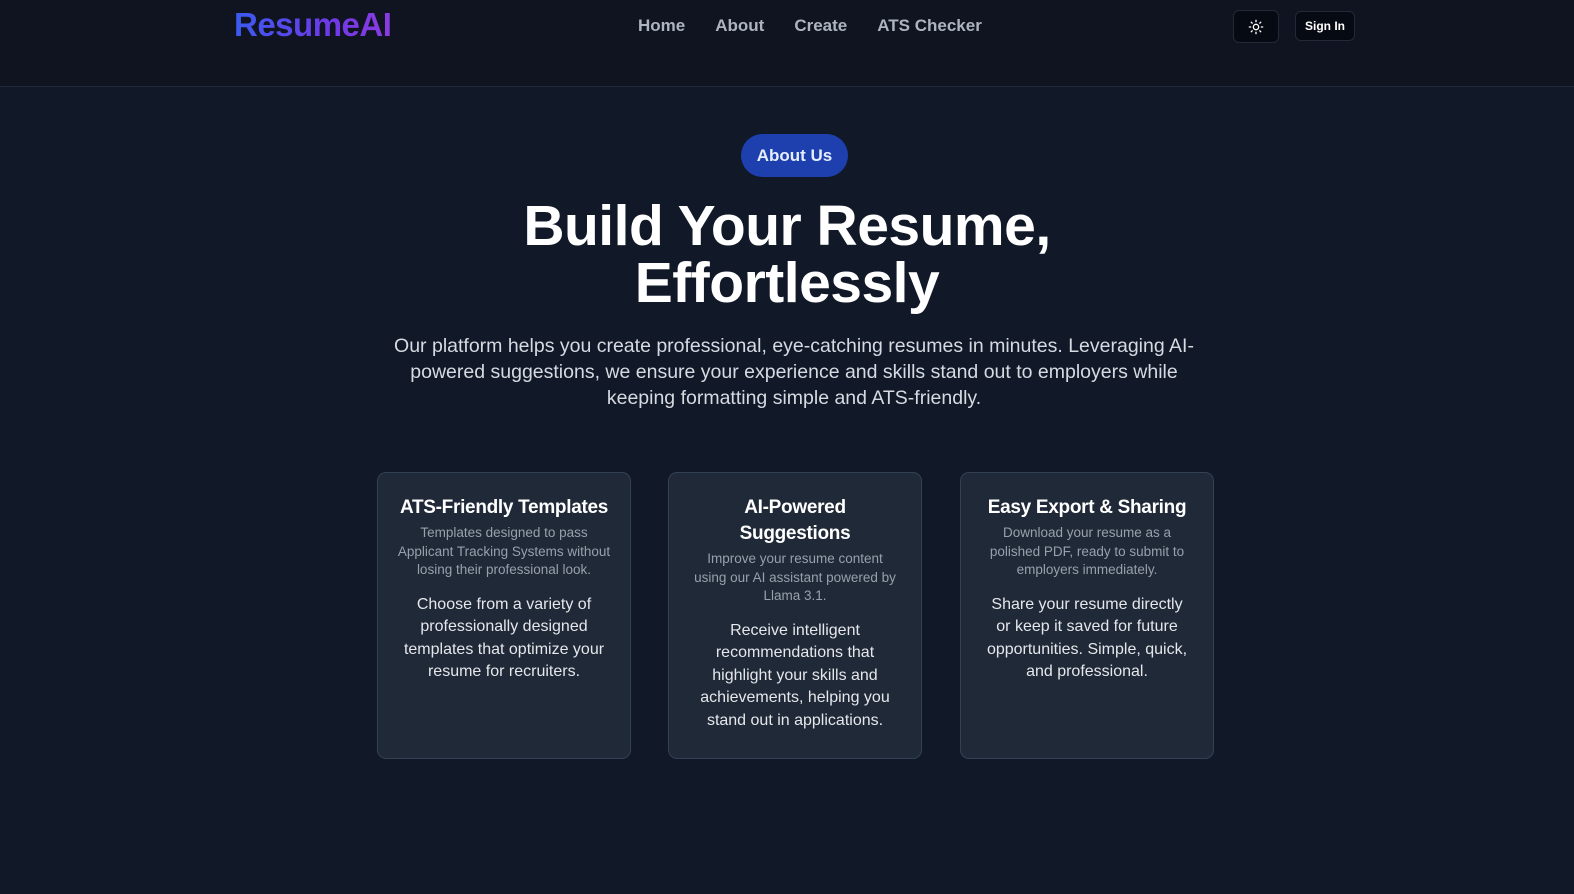  I want to click on nav-about-link: About, so click(739, 26).